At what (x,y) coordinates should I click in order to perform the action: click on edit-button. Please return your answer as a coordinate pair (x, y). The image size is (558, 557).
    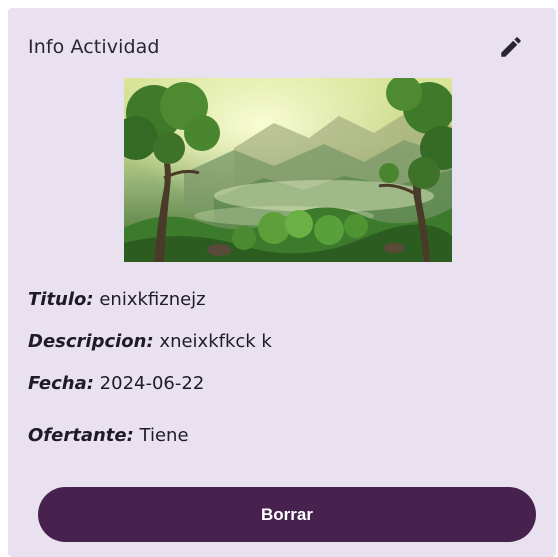
    Looking at the image, I should click on (511, 47).